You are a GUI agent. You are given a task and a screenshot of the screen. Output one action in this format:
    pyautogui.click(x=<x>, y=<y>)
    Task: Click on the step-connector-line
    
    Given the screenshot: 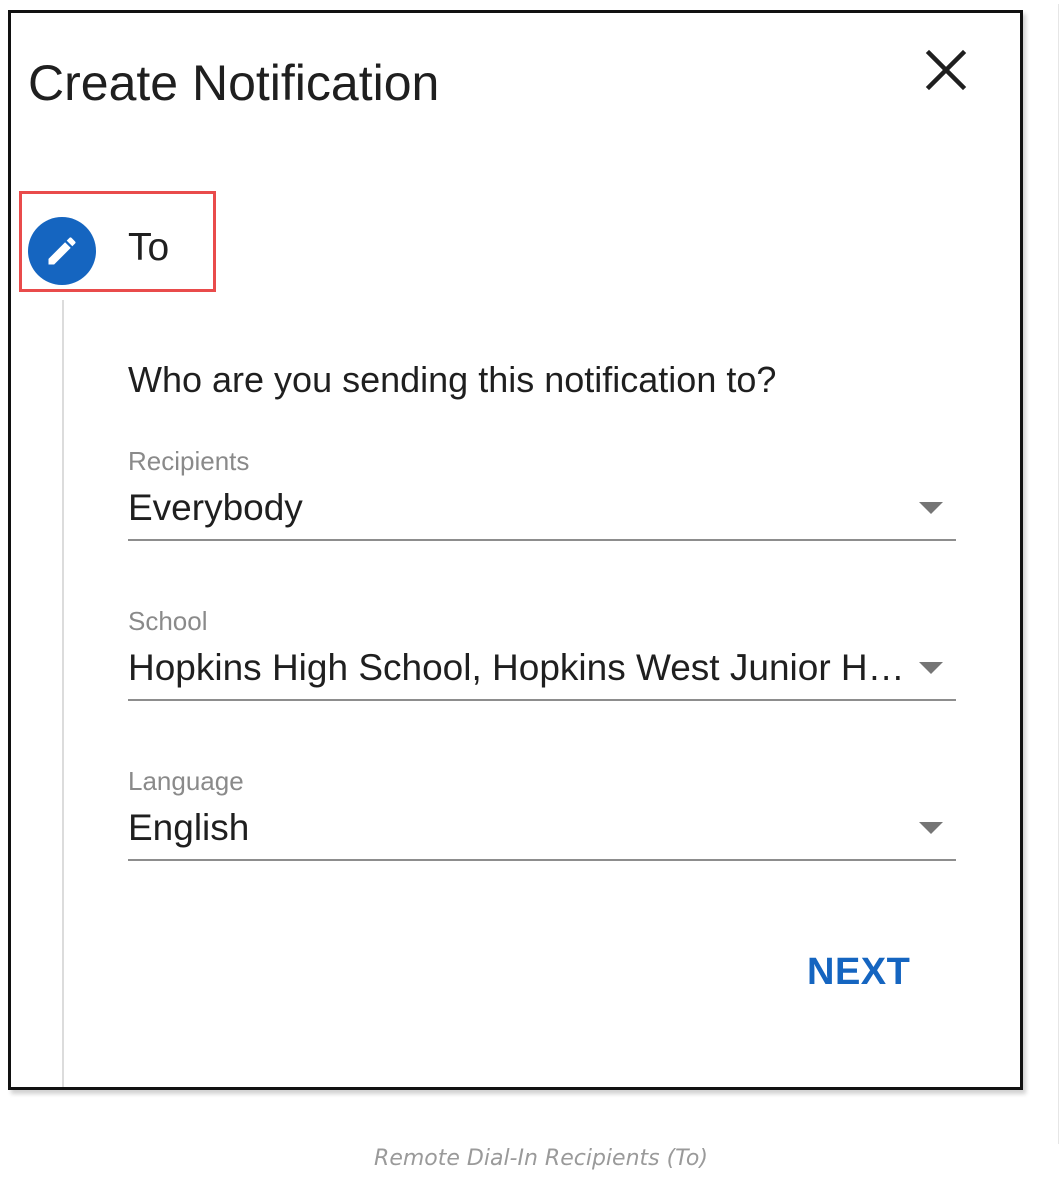 What is the action you would take?
    pyautogui.click(x=63, y=693)
    